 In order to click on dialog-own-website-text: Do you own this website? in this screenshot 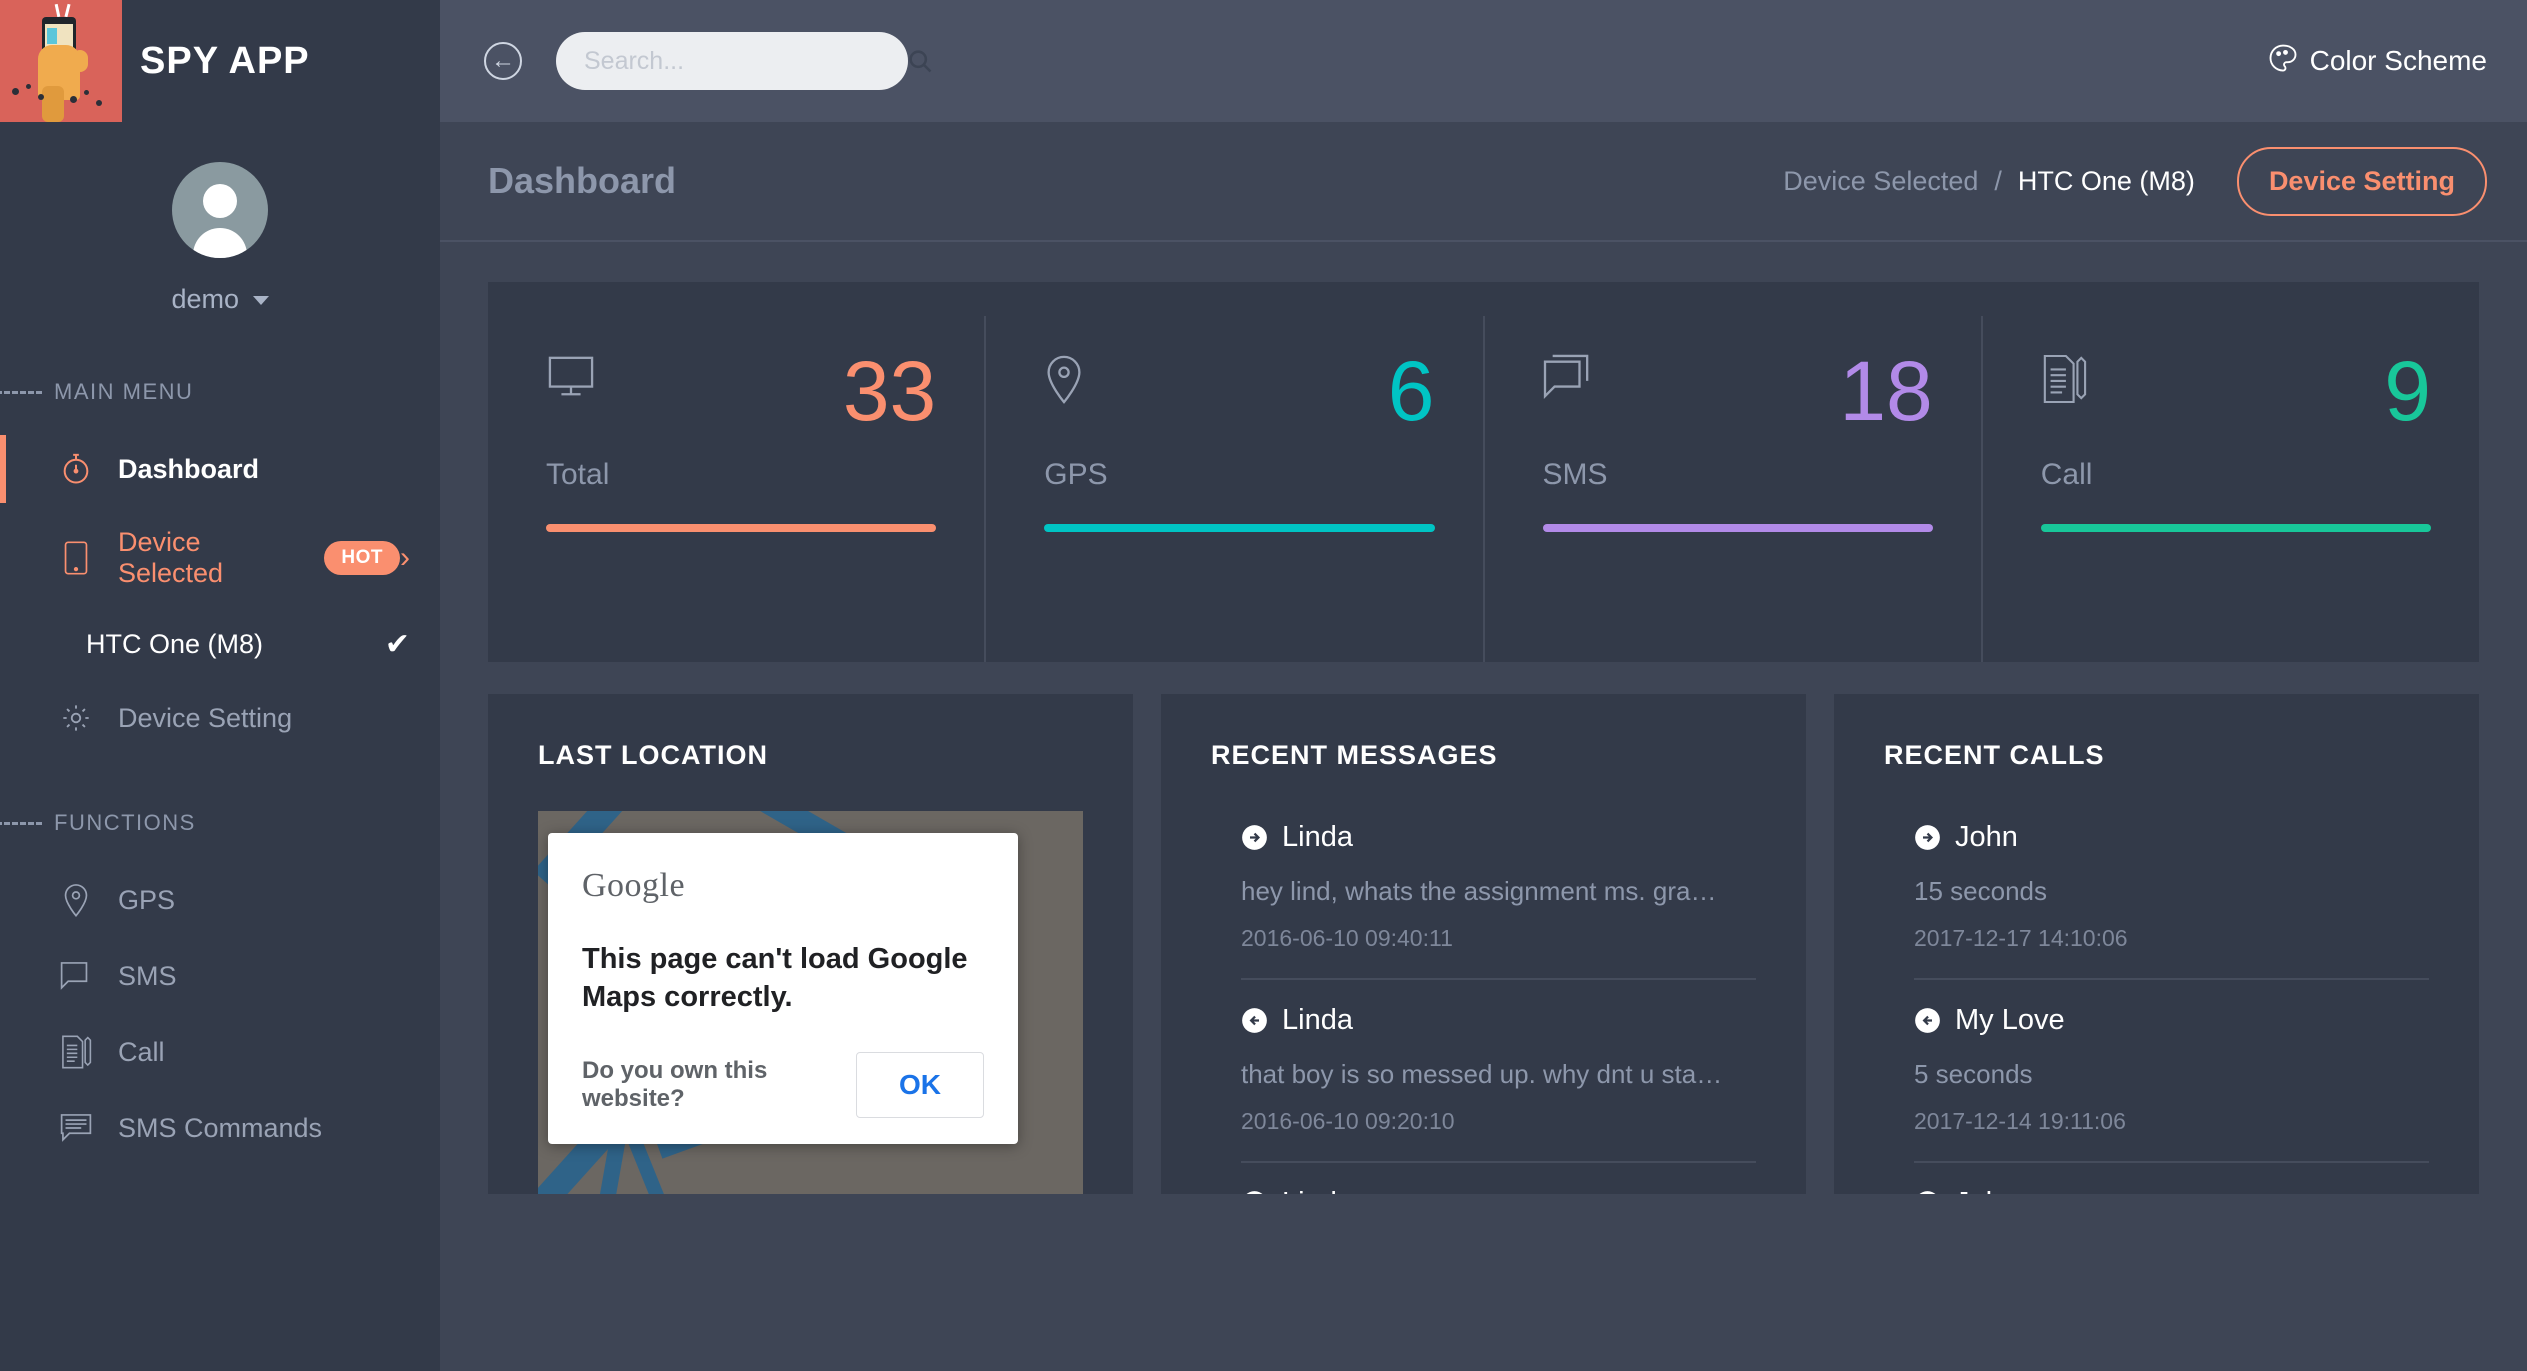, I will do `click(675, 1085)`.